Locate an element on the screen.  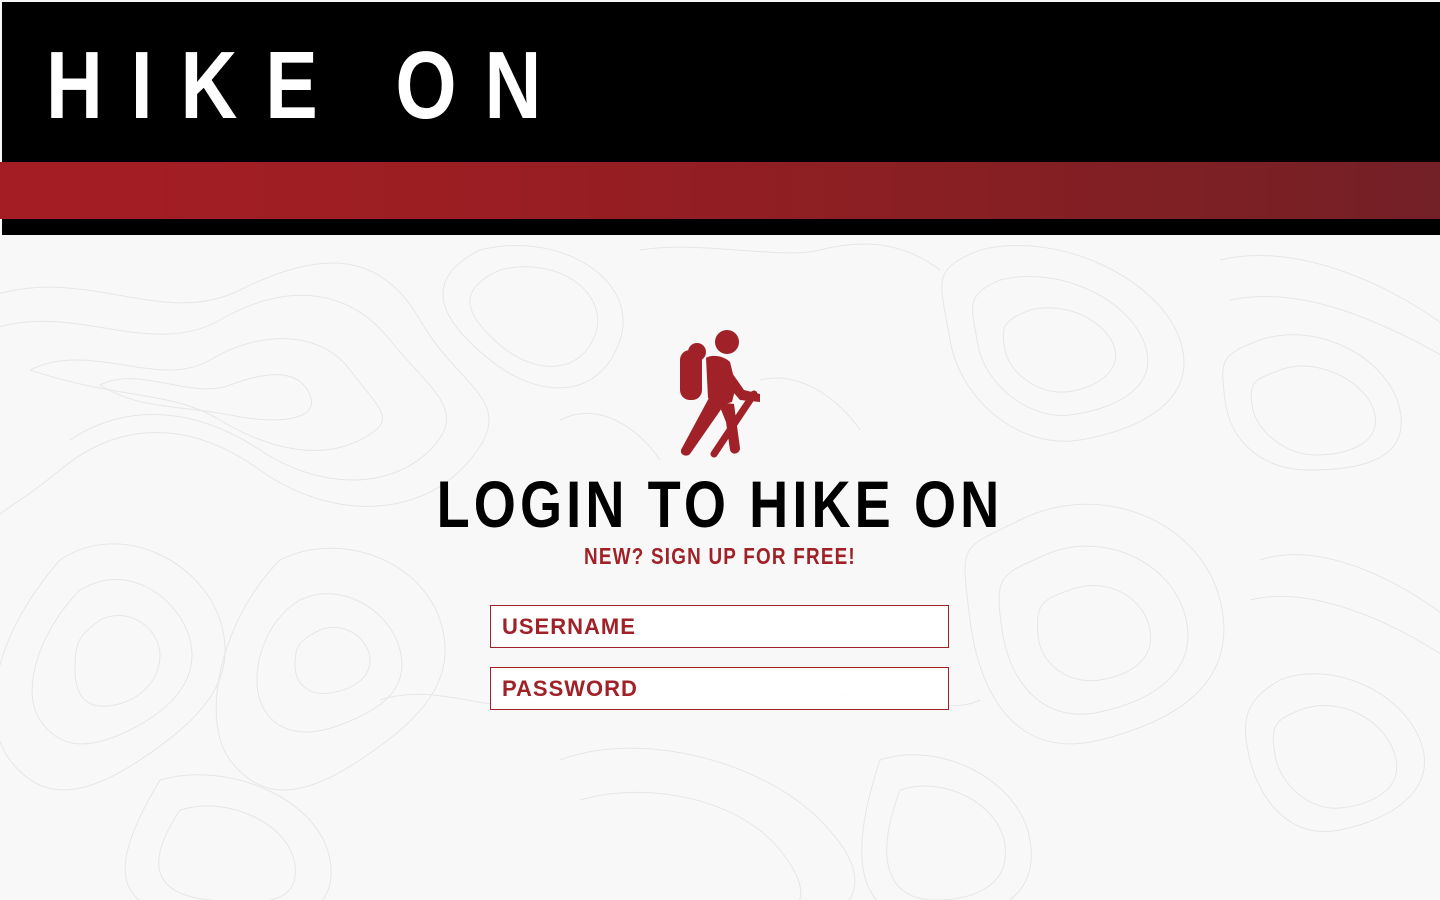
header-accent-stripe is located at coordinates (720, 190).